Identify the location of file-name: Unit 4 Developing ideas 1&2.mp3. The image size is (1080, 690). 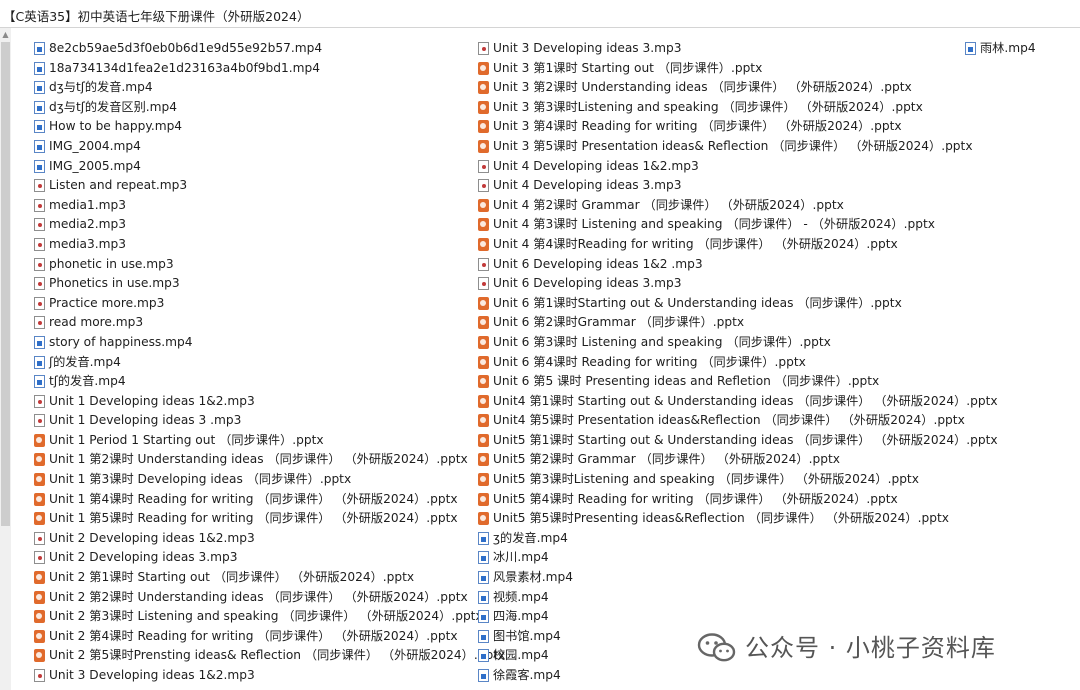
(596, 165).